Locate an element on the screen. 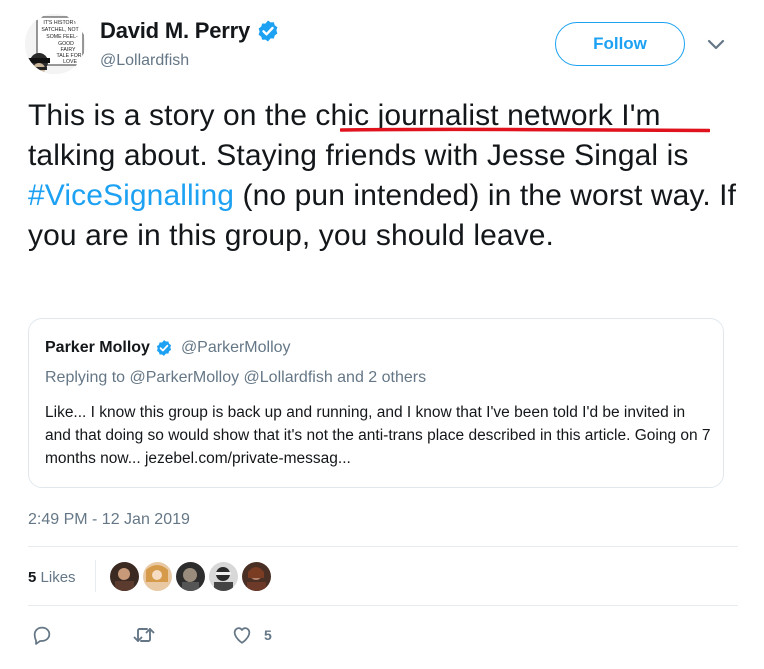 The height and width of the screenshot is (669, 764). quoted-author-handle: @ParkerMolloy is located at coordinates (235, 347).